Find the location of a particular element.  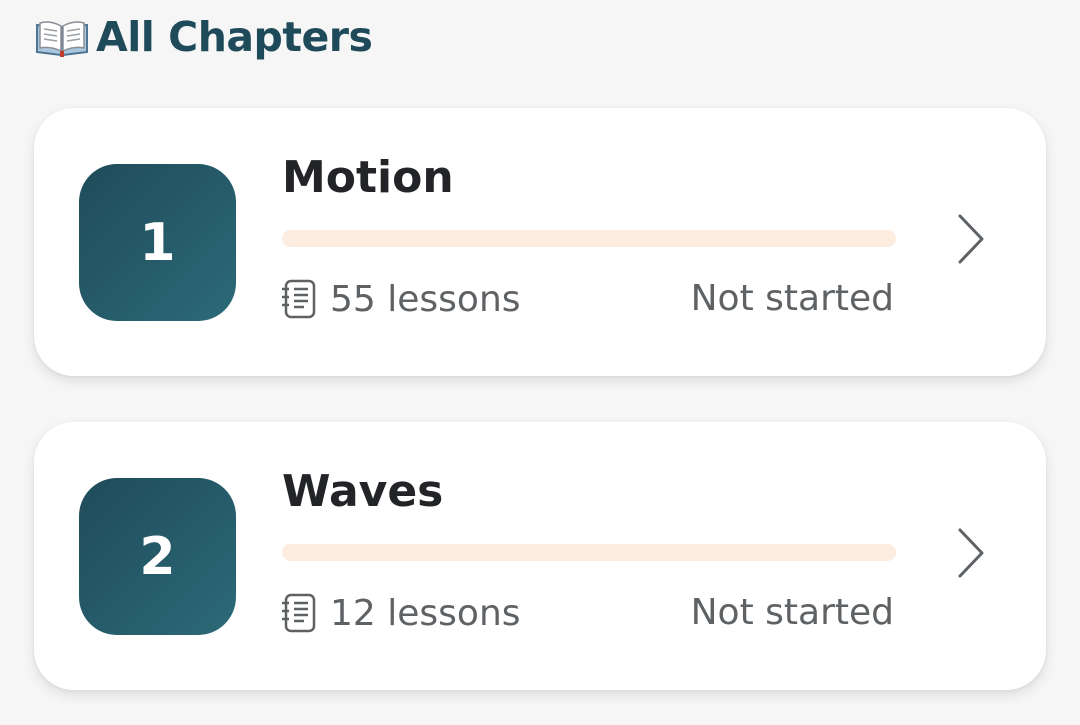

page-header: All Chapters is located at coordinates (203, 37).